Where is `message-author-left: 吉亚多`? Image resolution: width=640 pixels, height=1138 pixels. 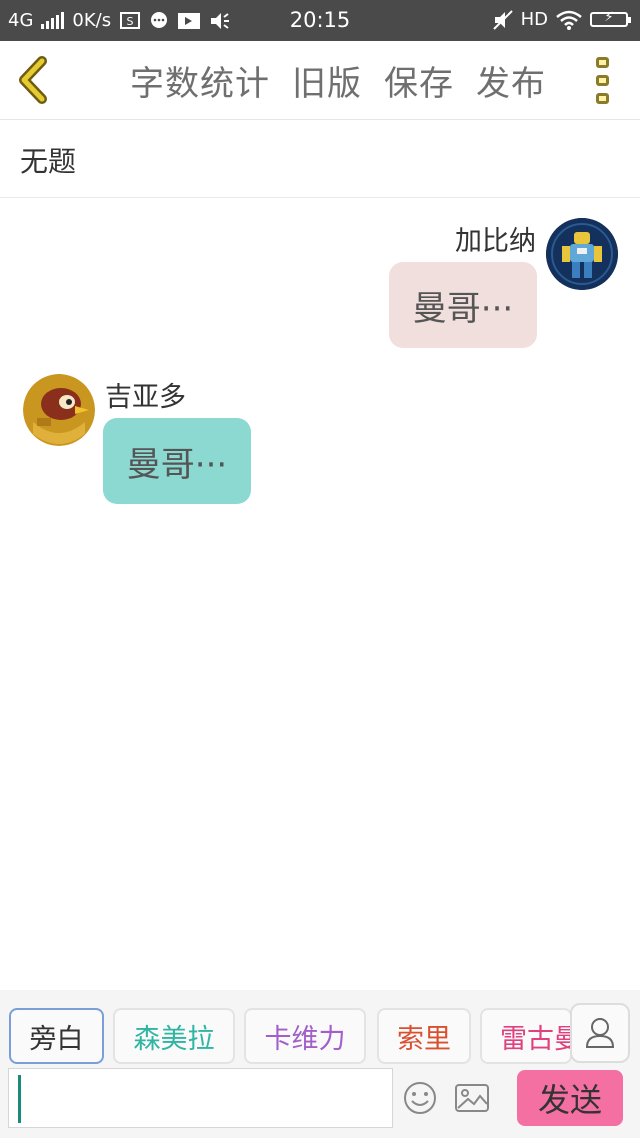
message-author-left: 吉亚多 is located at coordinates (145, 397).